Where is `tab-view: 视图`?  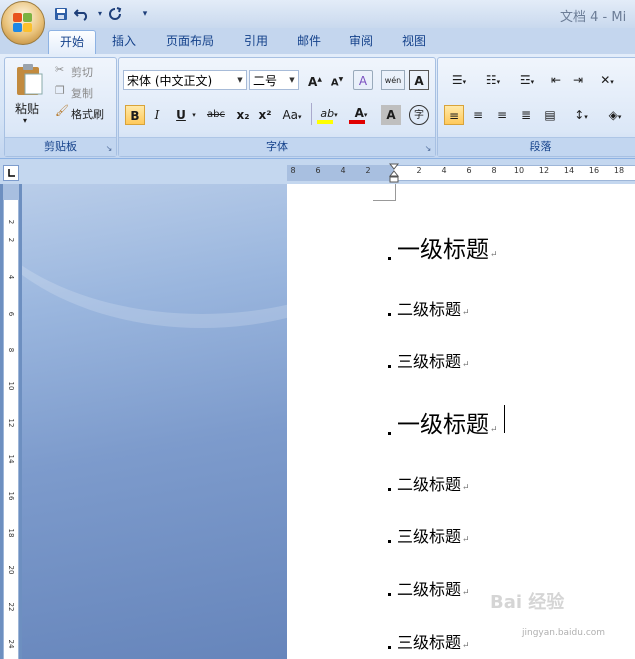
tab-view: 视图 is located at coordinates (414, 42).